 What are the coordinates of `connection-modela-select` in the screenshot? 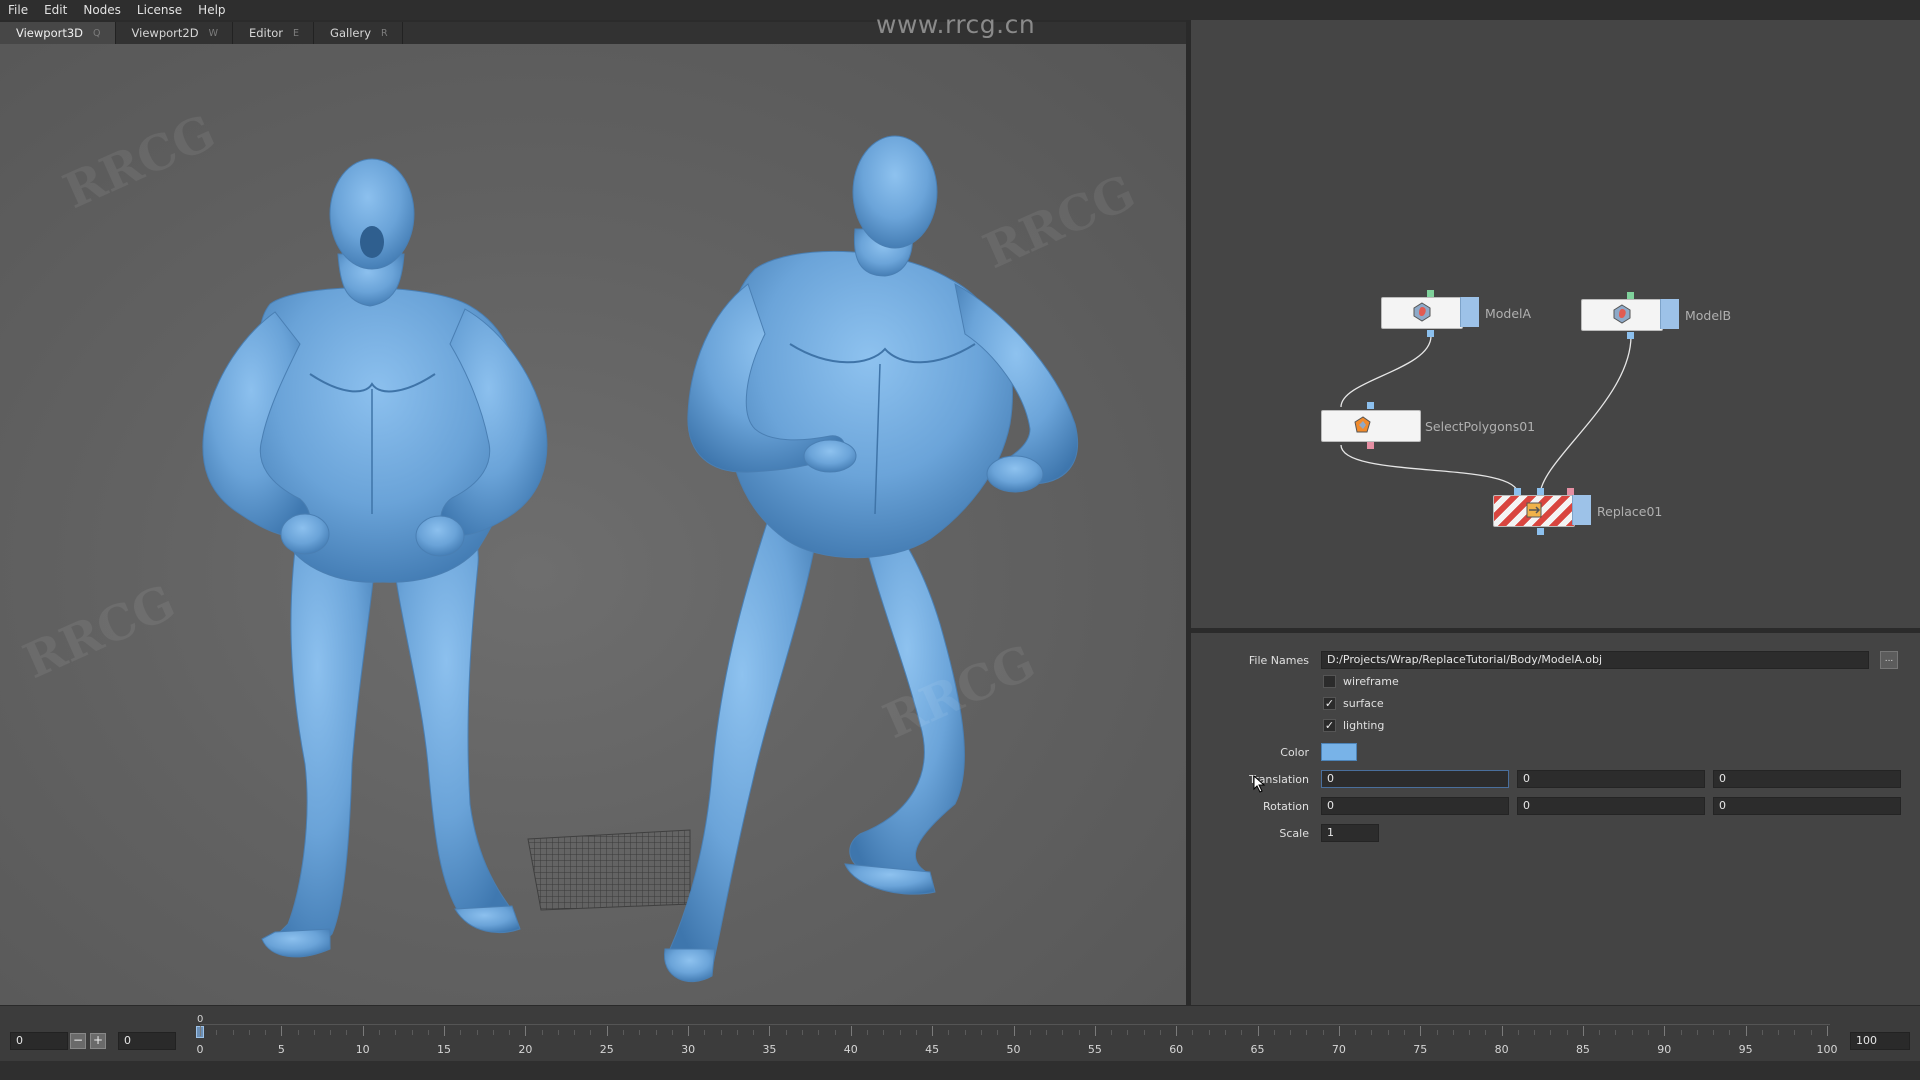 It's located at (1386, 371).